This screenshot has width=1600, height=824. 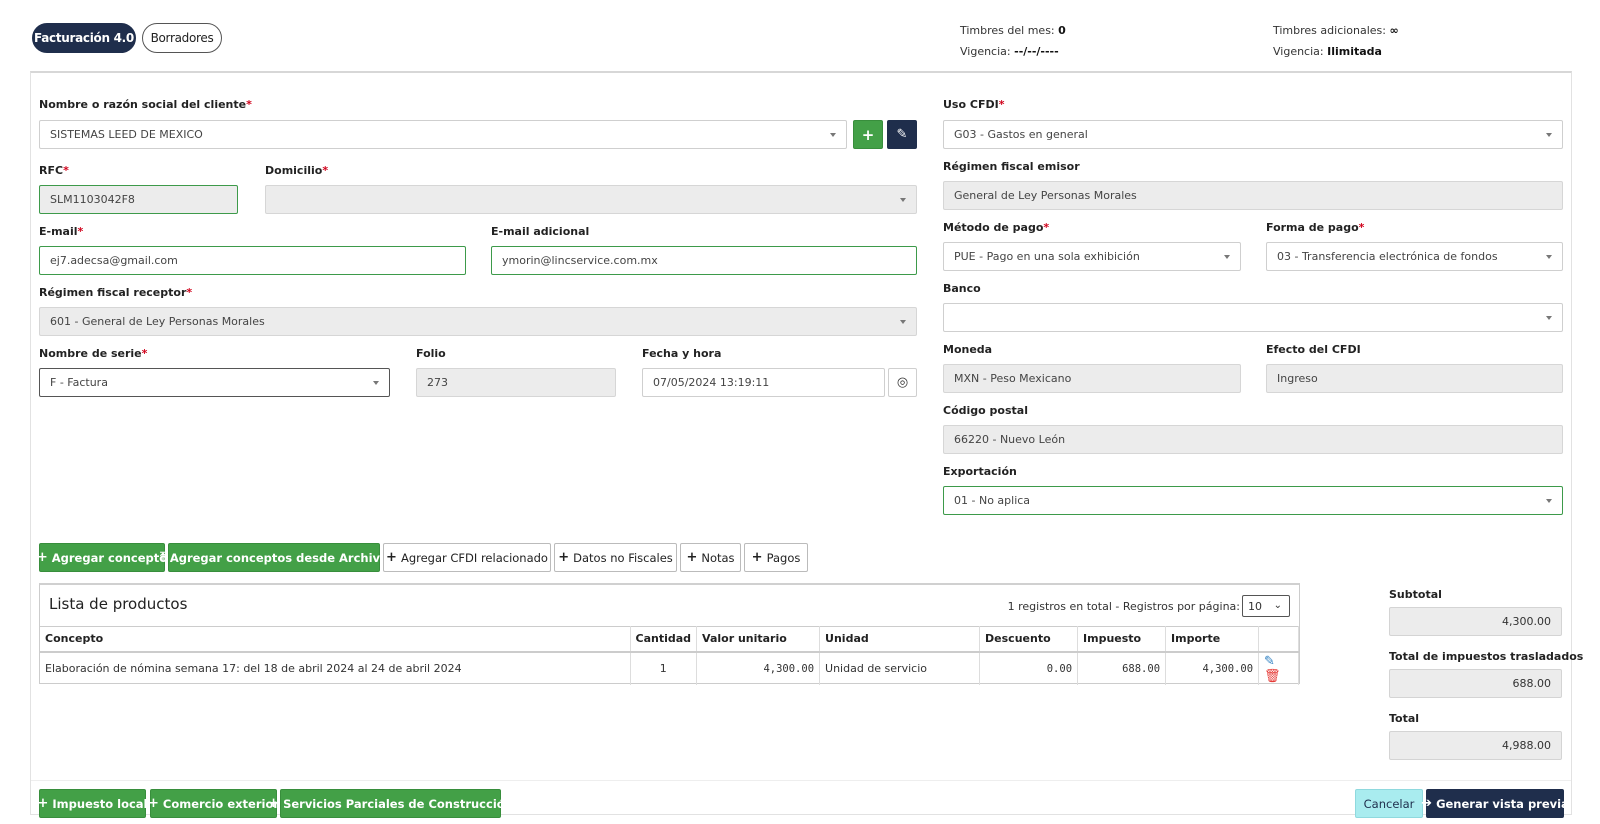 What do you see at coordinates (278, 557) in the screenshot?
I see `add-from-file-label: Agregar conceptos desde Archivo` at bounding box center [278, 557].